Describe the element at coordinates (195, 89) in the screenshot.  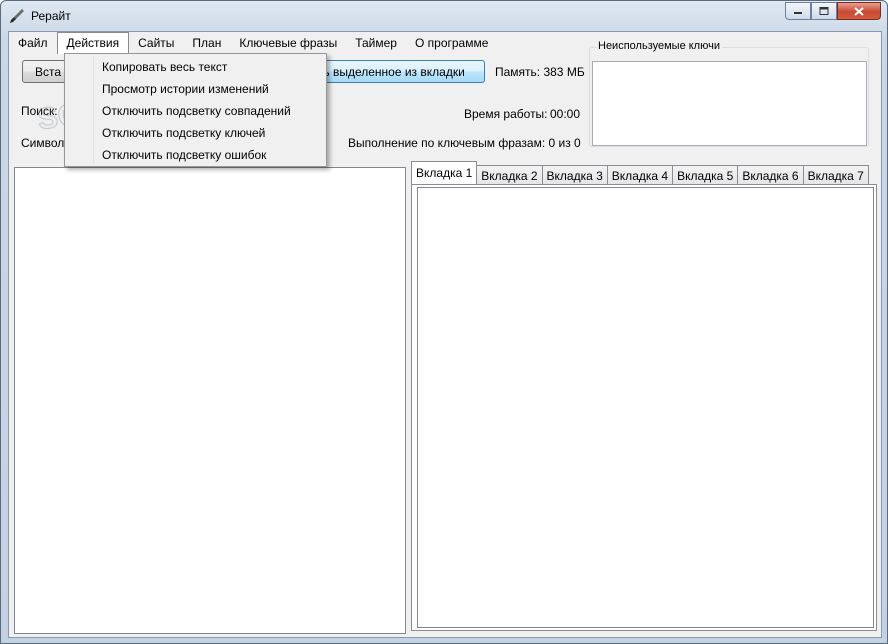
I see `menu-item-view-history: Просмотр истории изменений` at that location.